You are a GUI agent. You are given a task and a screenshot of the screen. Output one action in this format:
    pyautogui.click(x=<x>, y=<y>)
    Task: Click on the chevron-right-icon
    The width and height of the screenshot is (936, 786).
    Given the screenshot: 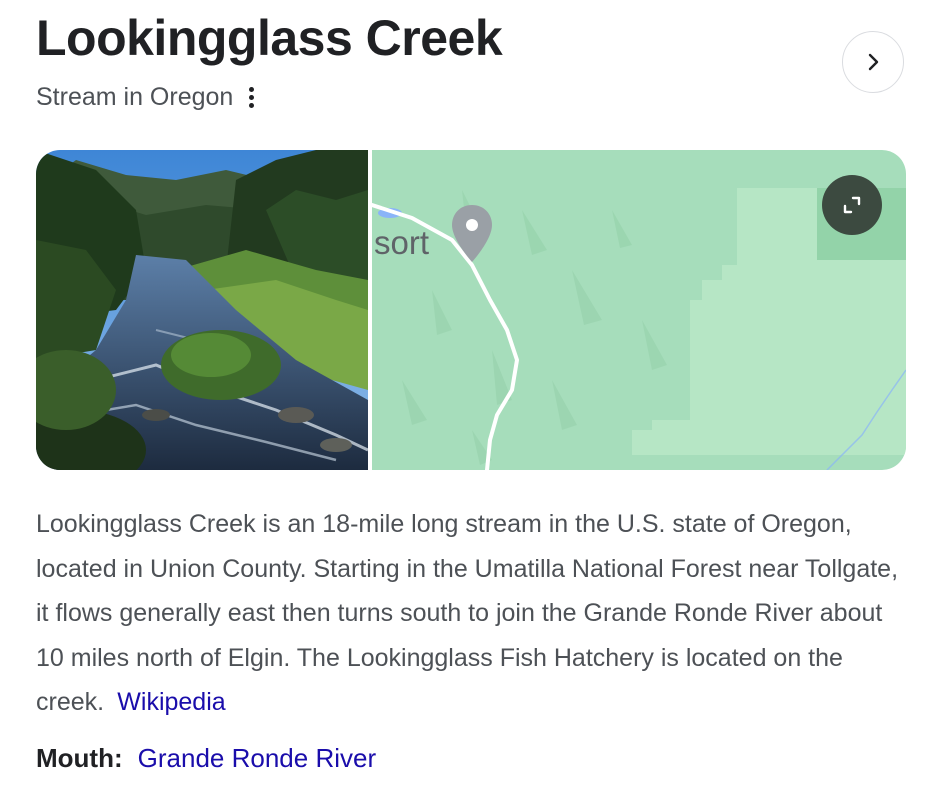 What is the action you would take?
    pyautogui.click(x=873, y=62)
    